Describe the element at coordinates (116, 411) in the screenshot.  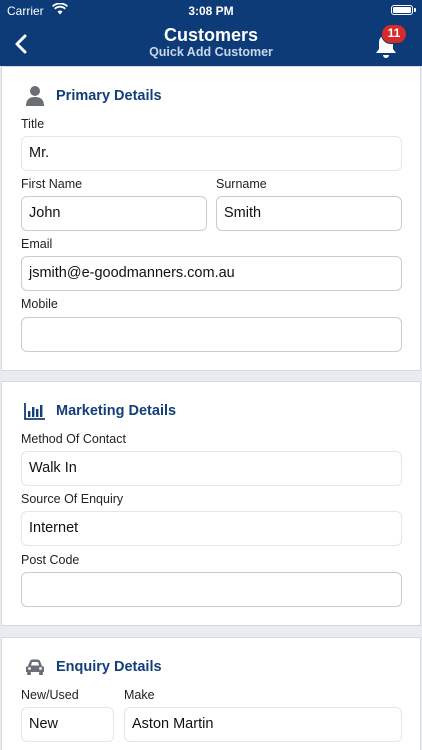
I see `section-title: Marketing Details` at that location.